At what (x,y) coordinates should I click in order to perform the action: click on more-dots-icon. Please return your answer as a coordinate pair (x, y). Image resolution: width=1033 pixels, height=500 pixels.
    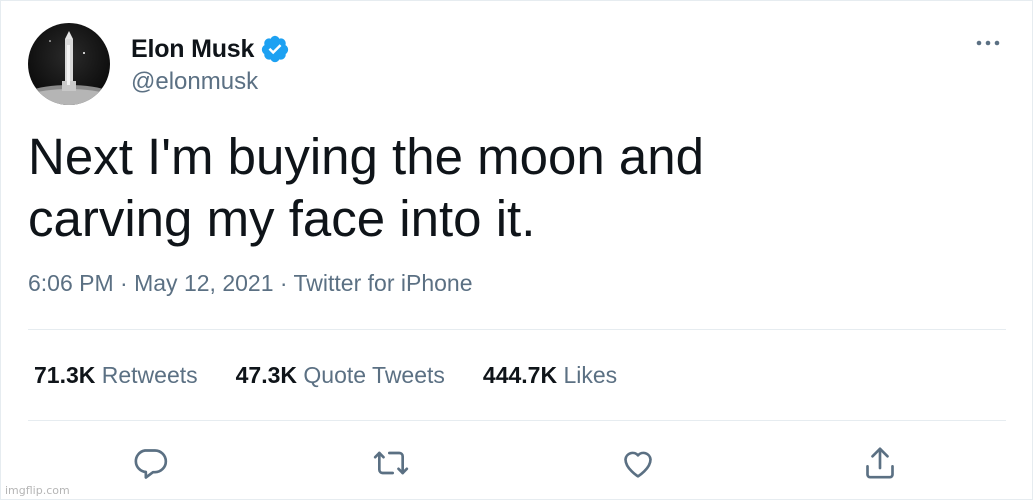
    Looking at the image, I should click on (988, 43).